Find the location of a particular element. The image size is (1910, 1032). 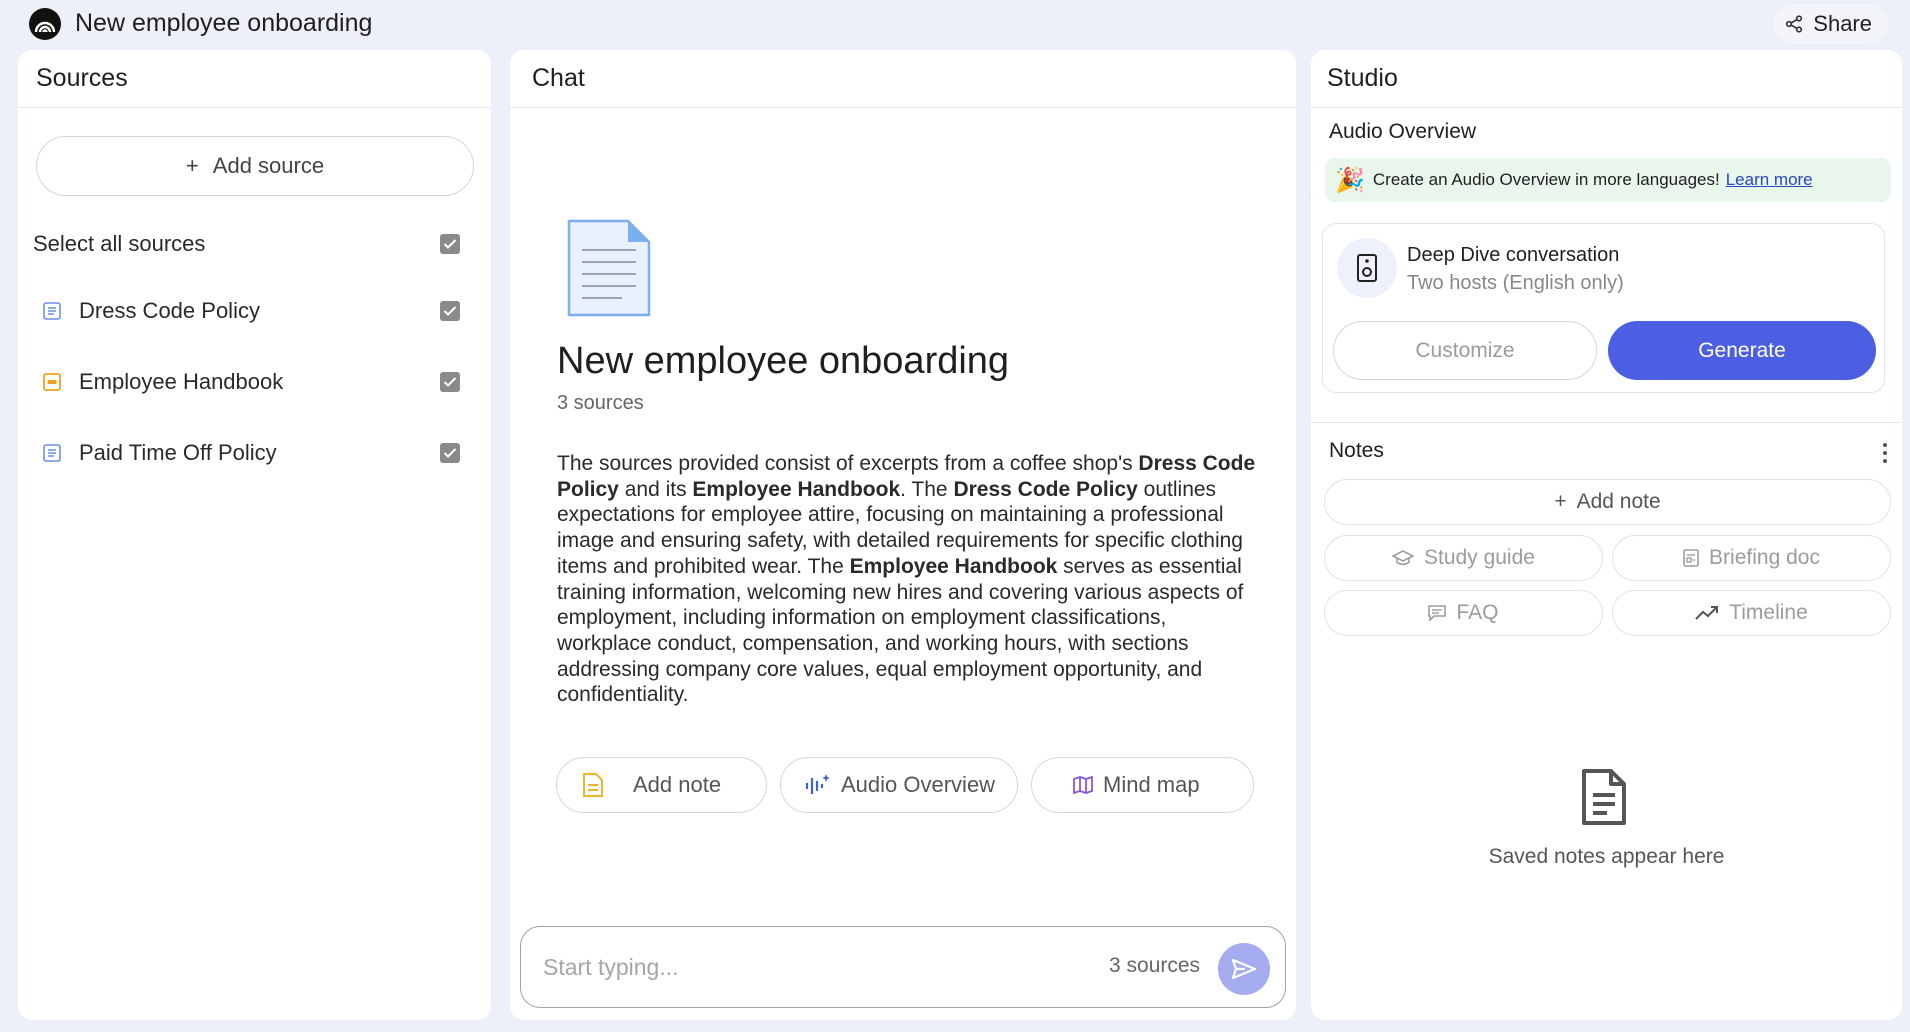

source-item: Paid Time Off Policy is located at coordinates (254, 453).